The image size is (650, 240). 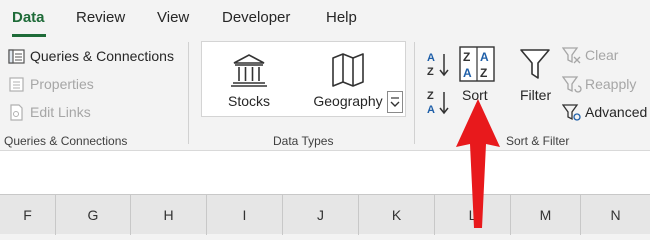 What do you see at coordinates (28, 215) in the screenshot?
I see `column-header: F` at bounding box center [28, 215].